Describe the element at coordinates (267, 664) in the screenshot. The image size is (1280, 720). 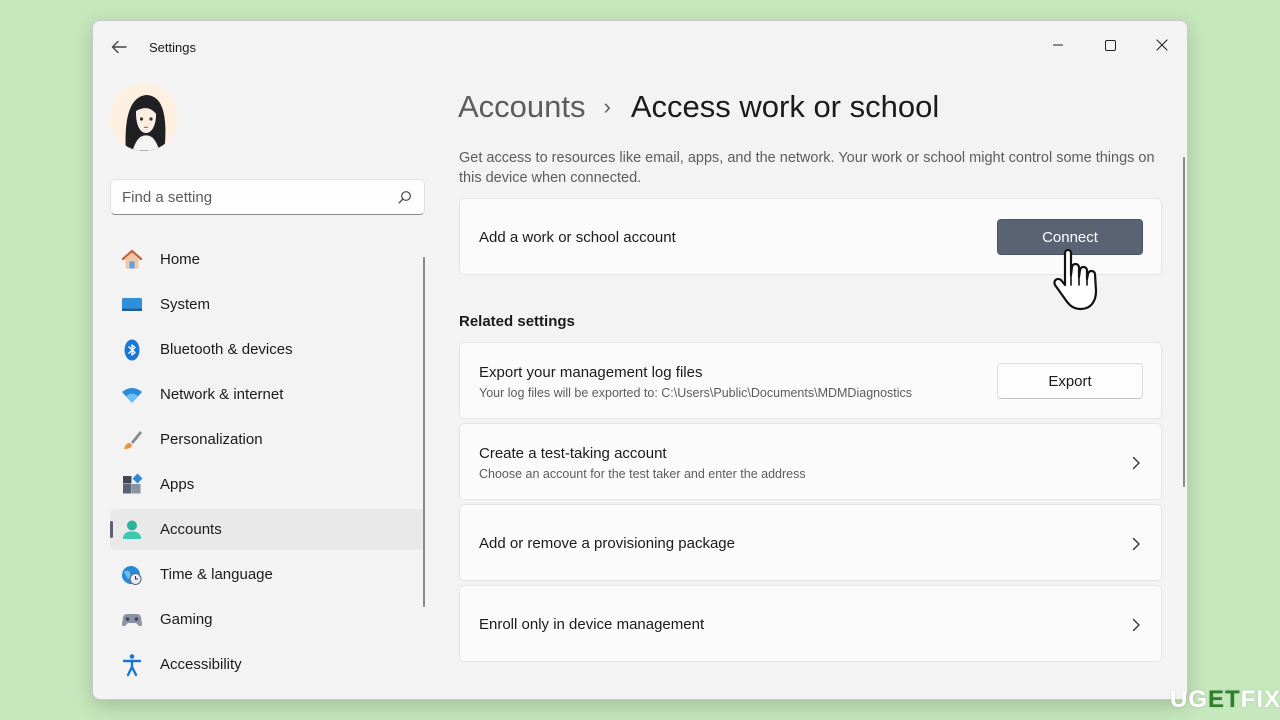
I see `sidebar-item-accessibility: Accessibility` at that location.